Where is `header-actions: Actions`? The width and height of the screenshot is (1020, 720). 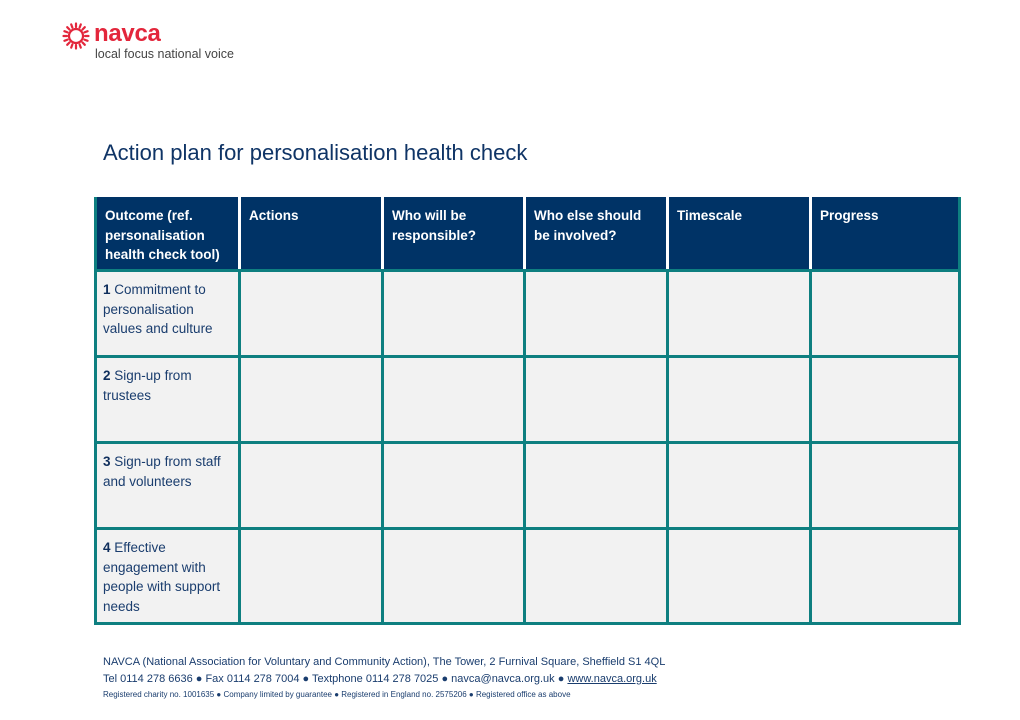 header-actions: Actions is located at coordinates (310, 234).